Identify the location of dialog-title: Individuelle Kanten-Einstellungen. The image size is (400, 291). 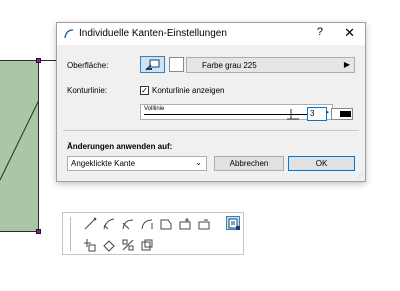
(153, 33).